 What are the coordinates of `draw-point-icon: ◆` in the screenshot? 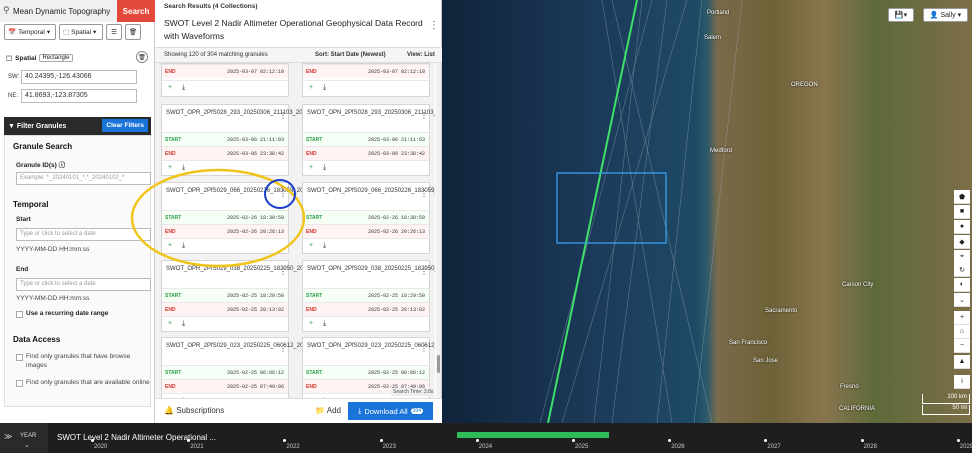 It's located at (962, 242).